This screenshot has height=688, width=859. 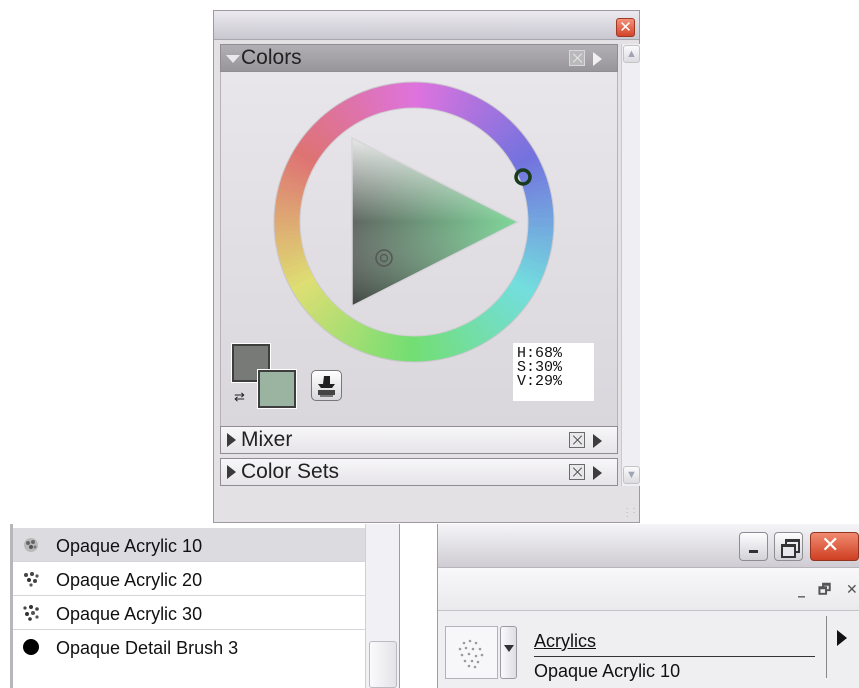 What do you see at coordinates (471, 652) in the screenshot?
I see `brush-preview-icon` at bounding box center [471, 652].